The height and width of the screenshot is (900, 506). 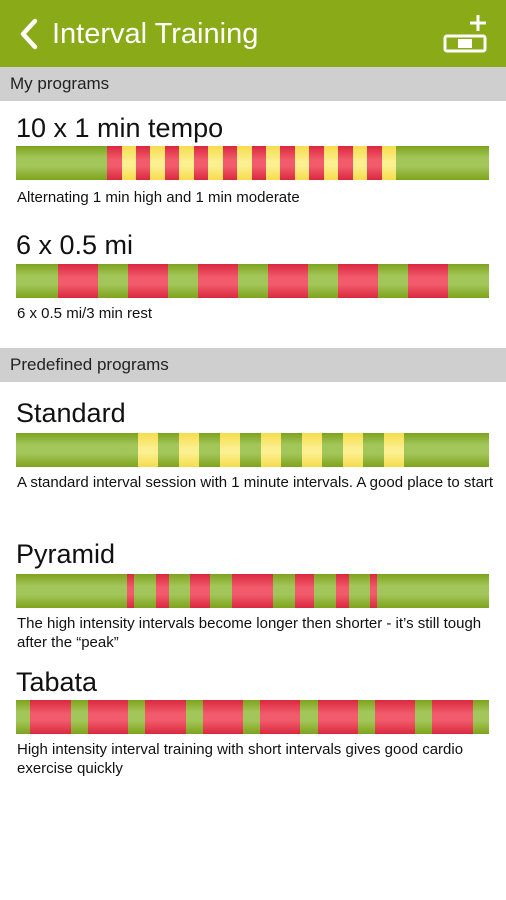 What do you see at coordinates (71, 413) in the screenshot?
I see `program-name: Standard` at bounding box center [71, 413].